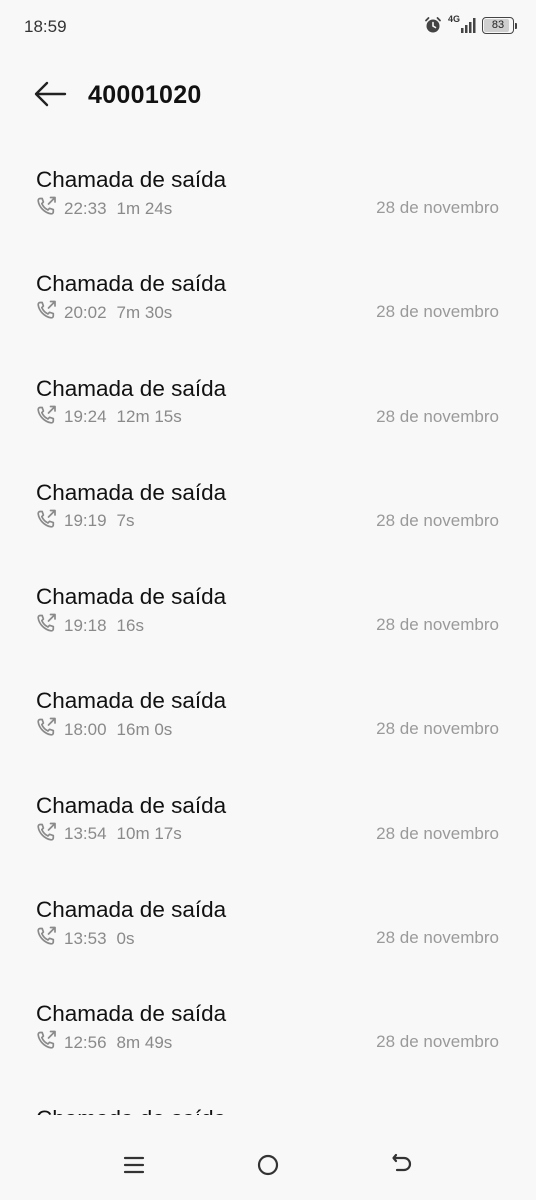  Describe the element at coordinates (144, 208) in the screenshot. I see `call-duration: 1m 24s` at that location.